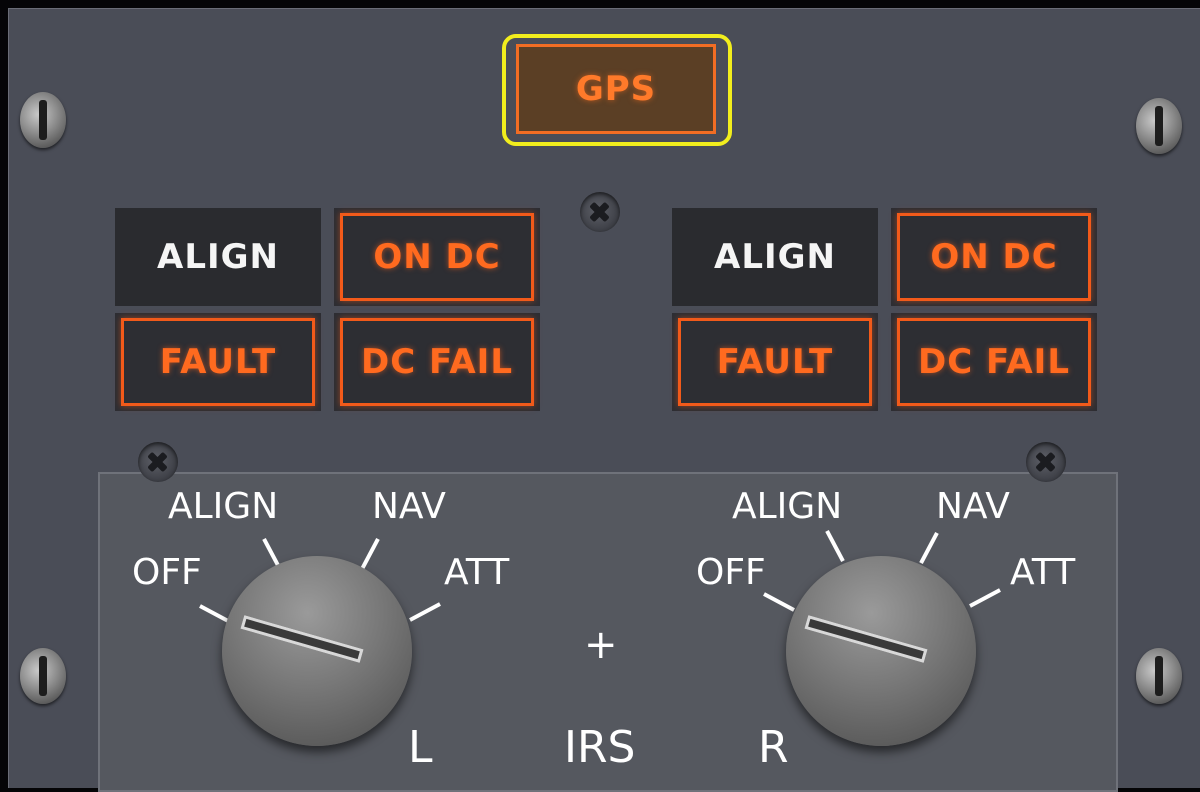 The image size is (1200, 792). I want to click on left-nav-label: NAV, so click(409, 506).